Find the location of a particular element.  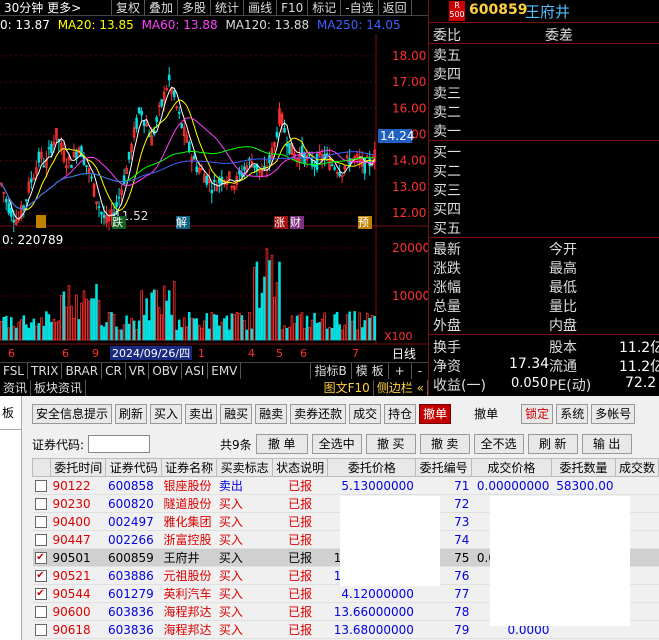

trades-button: 成交 is located at coordinates (365, 414).